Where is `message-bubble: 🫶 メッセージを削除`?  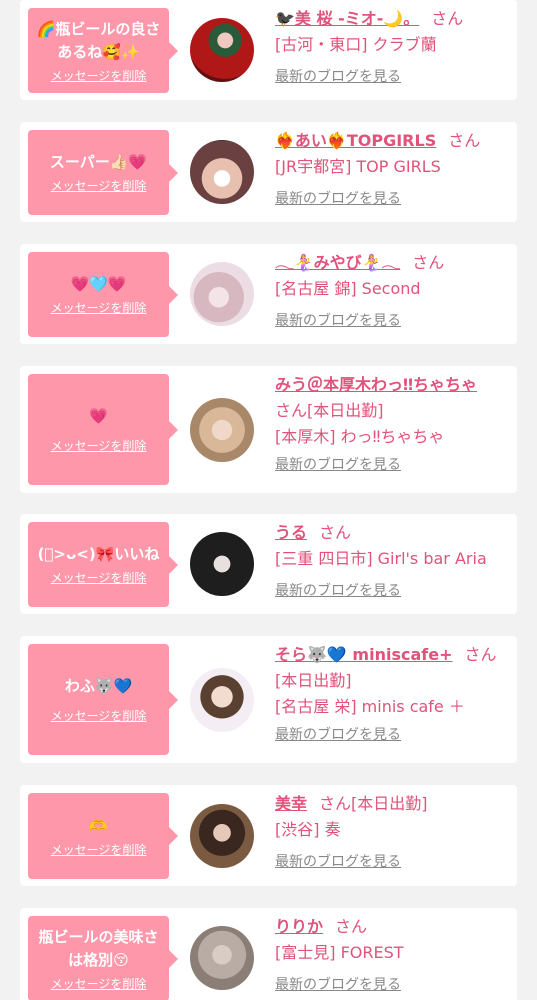
message-bubble: 🫶 メッセージを削除 is located at coordinates (103, 836).